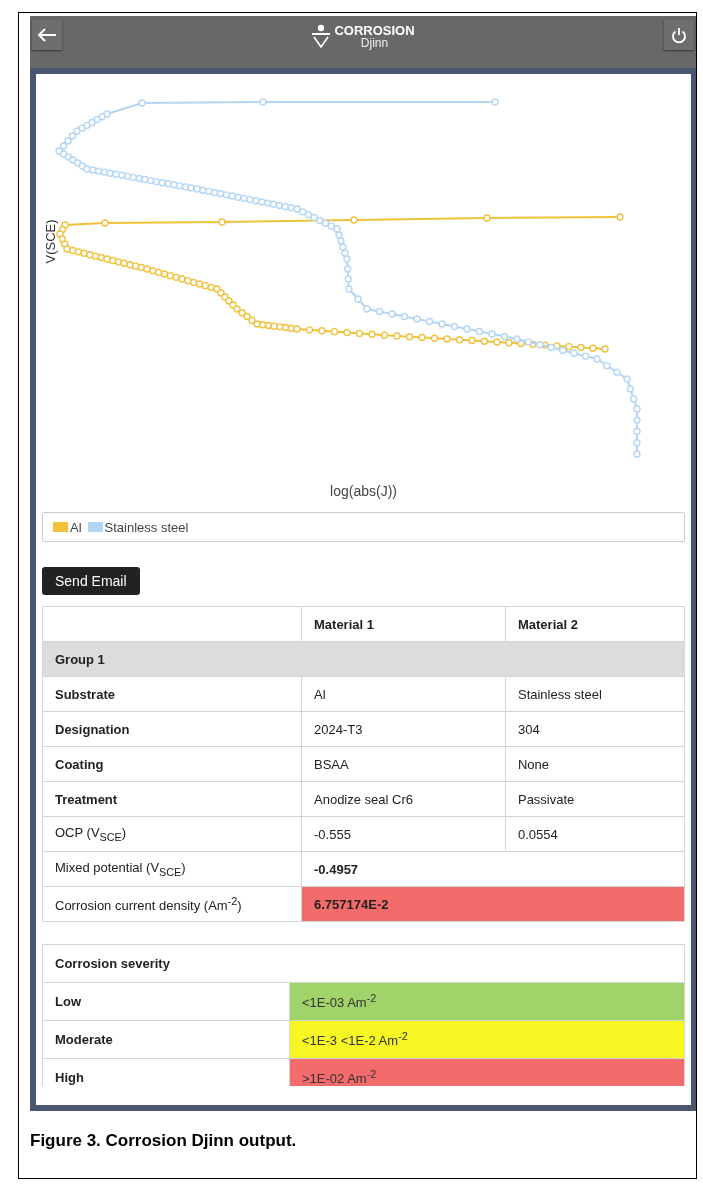  What do you see at coordinates (172, 694) in the screenshot?
I see `row-label: Substrate` at bounding box center [172, 694].